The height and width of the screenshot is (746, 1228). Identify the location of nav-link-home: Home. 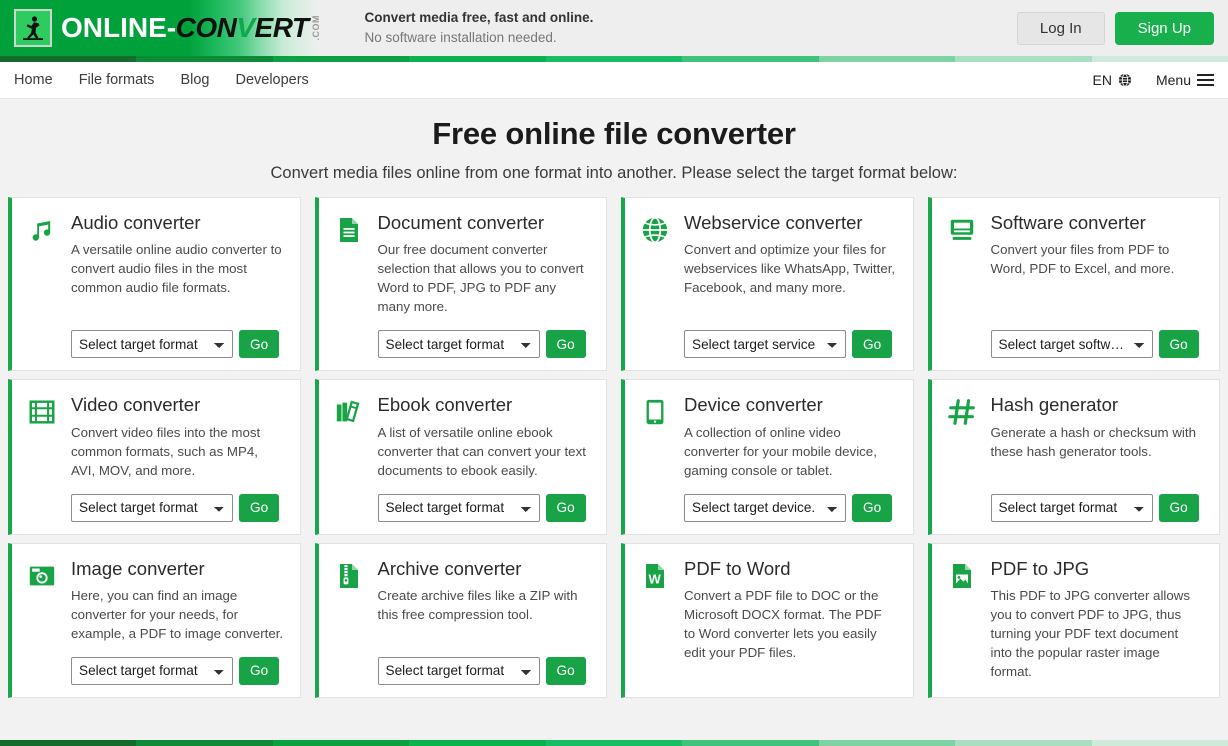
(33, 80).